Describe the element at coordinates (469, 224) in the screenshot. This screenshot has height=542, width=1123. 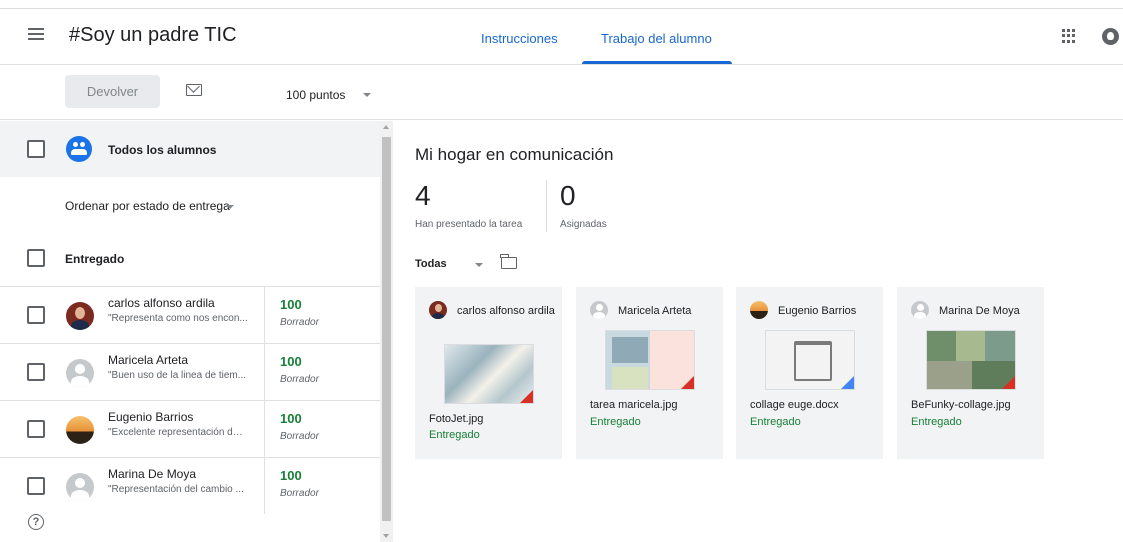
I see `turned-in-label: Han presentado la tarea` at that location.